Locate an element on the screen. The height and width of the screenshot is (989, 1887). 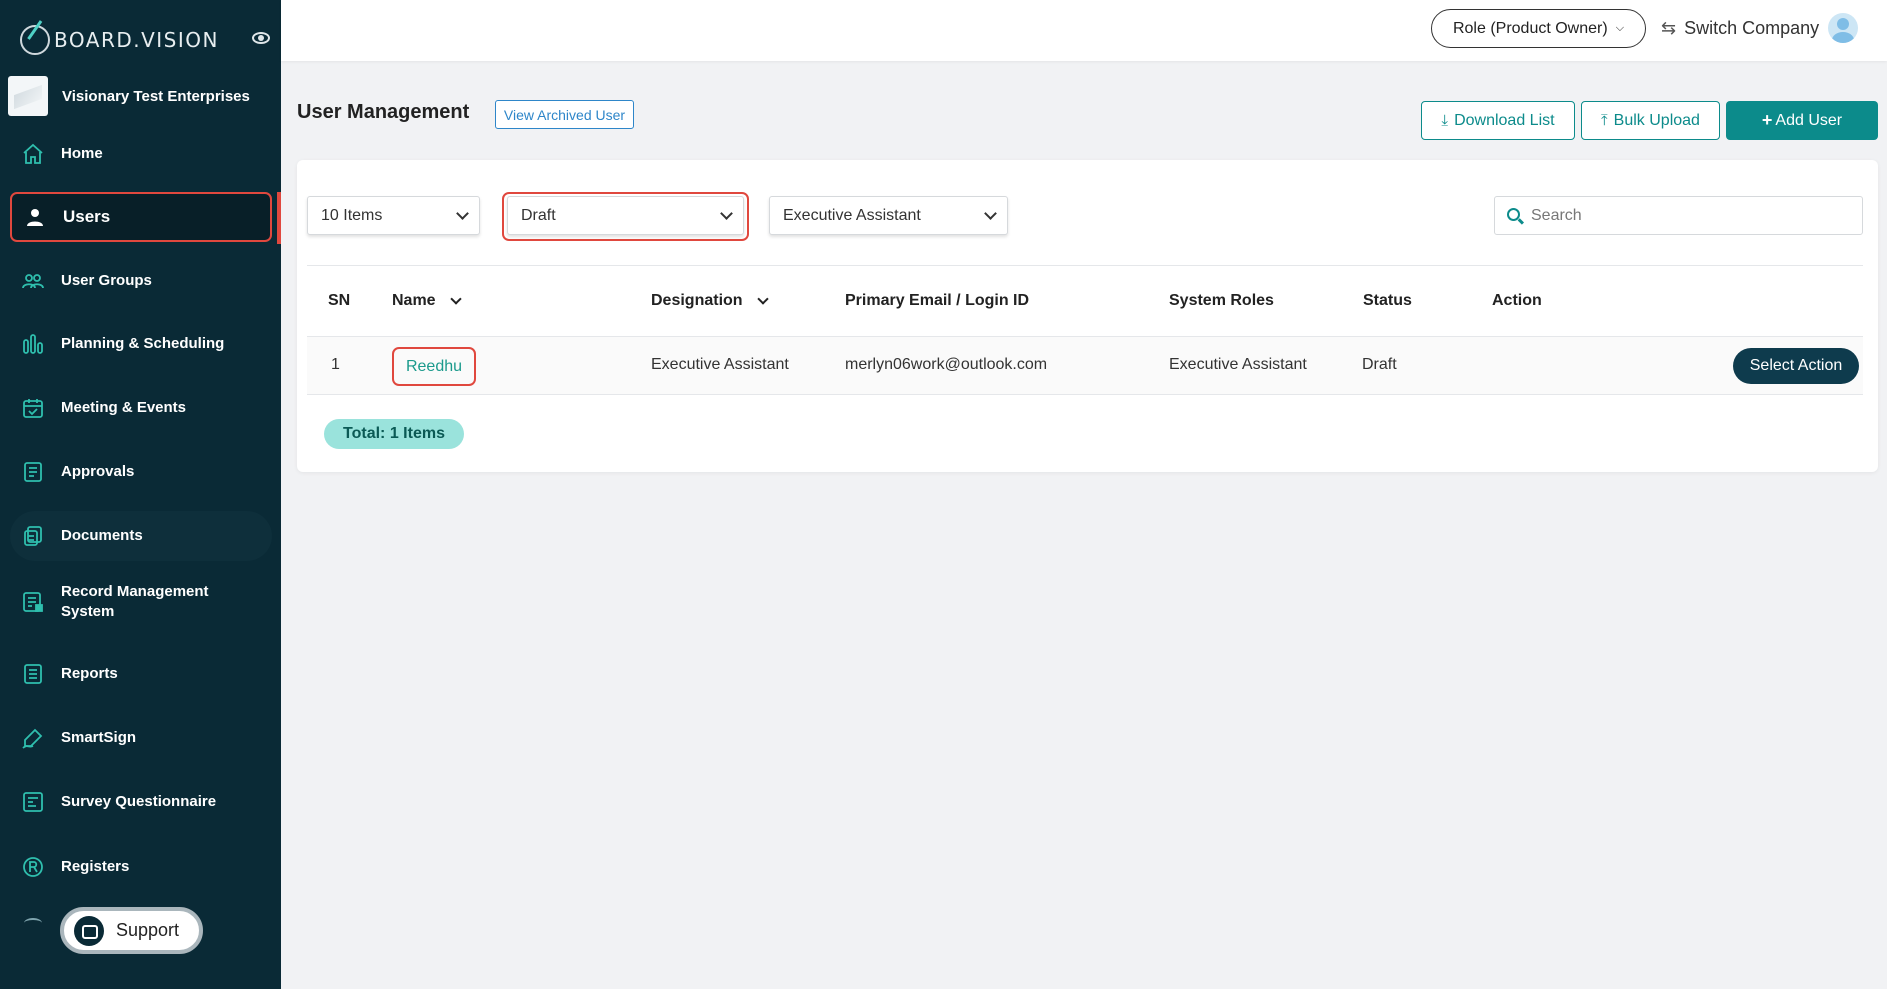
user-group-icon is located at coordinates (33, 281).